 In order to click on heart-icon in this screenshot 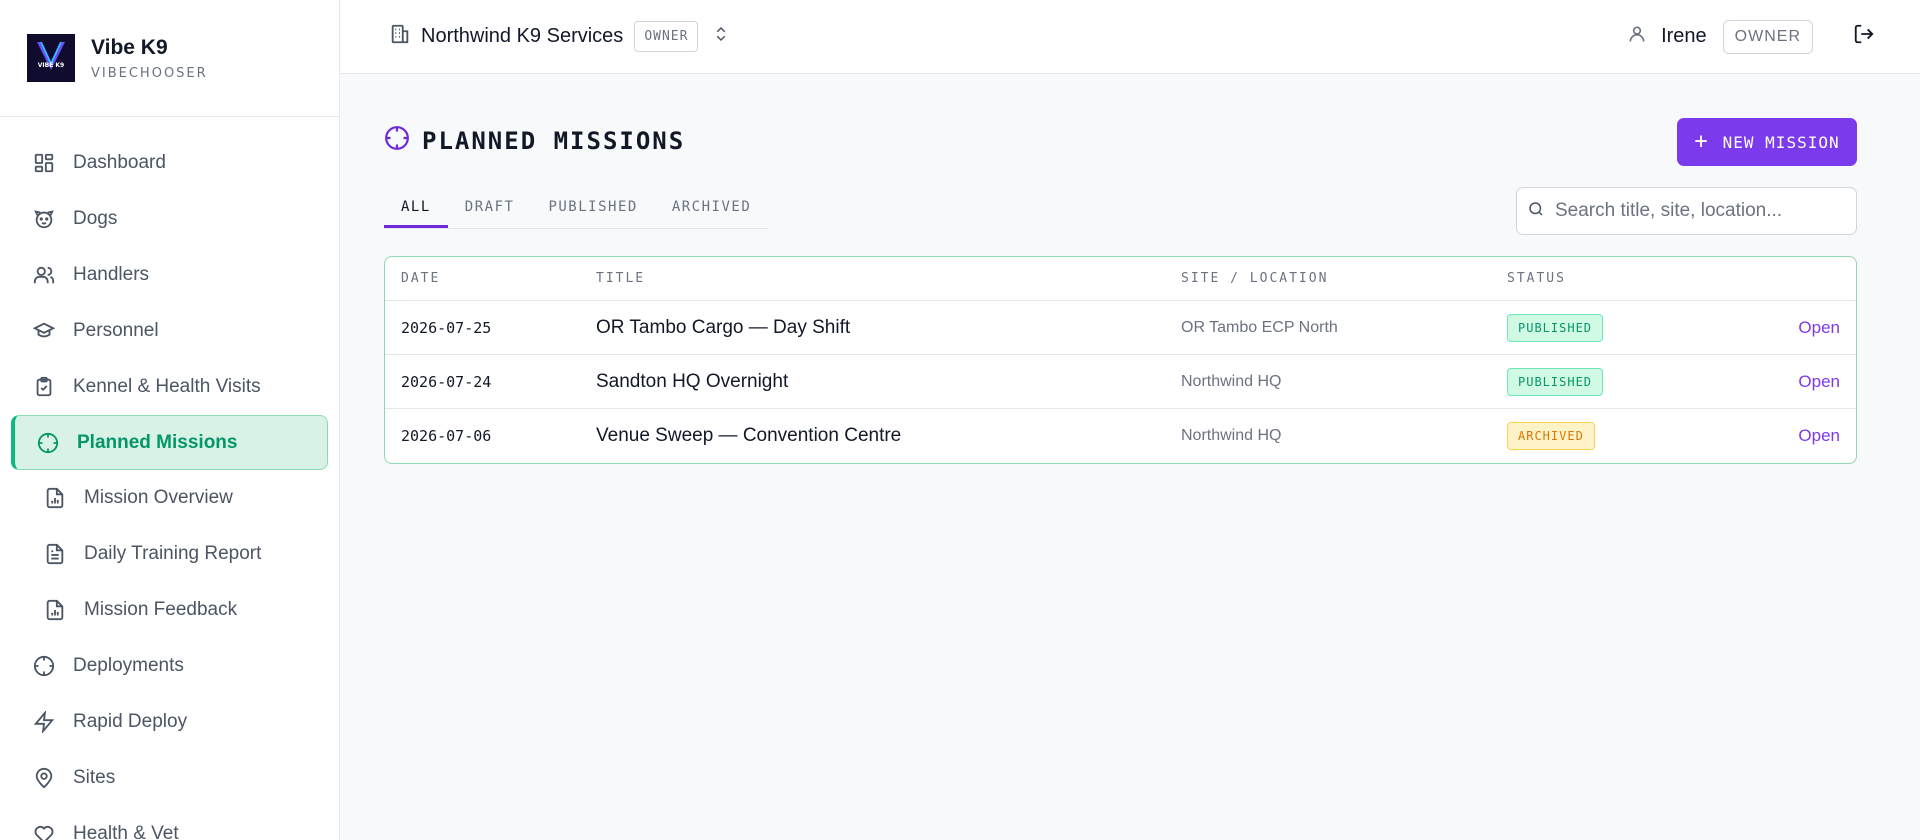, I will do `click(44, 830)`.